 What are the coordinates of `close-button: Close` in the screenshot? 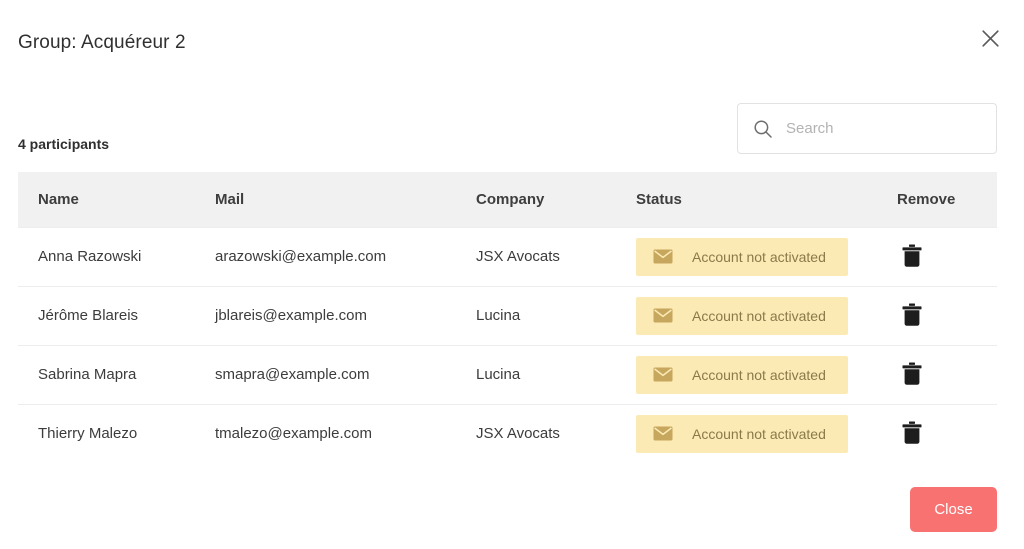 It's located at (953, 509).